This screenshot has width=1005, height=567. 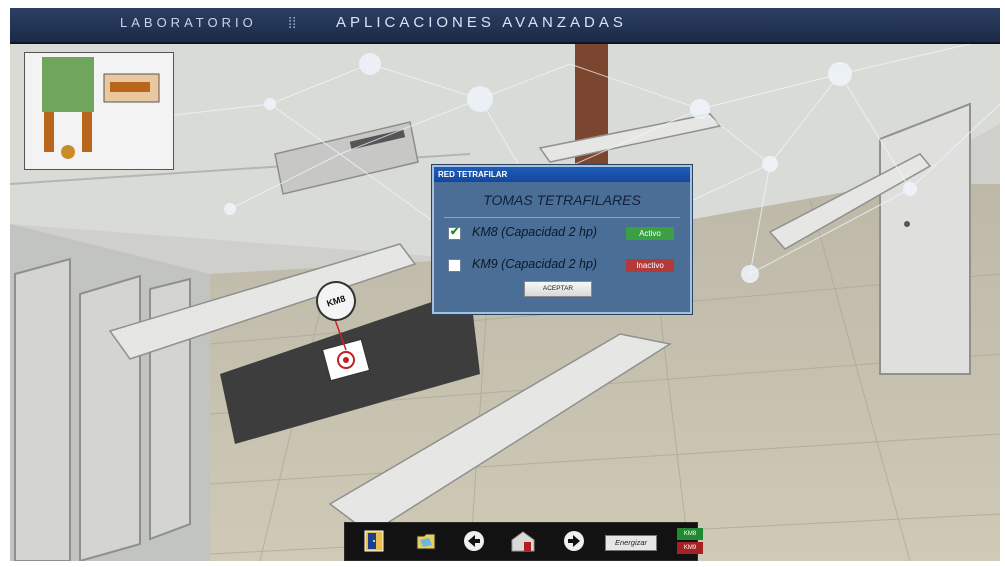 I want to click on dialog-heading: TOMAS TETRAFILARES, so click(x=562, y=200).